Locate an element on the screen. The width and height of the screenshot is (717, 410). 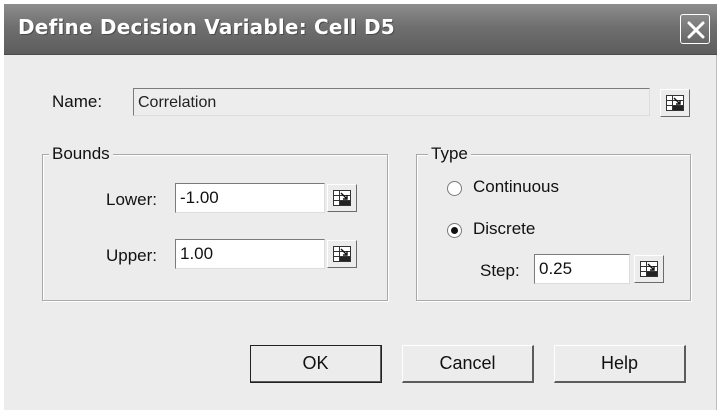
name-label: Name: is located at coordinates (77, 101).